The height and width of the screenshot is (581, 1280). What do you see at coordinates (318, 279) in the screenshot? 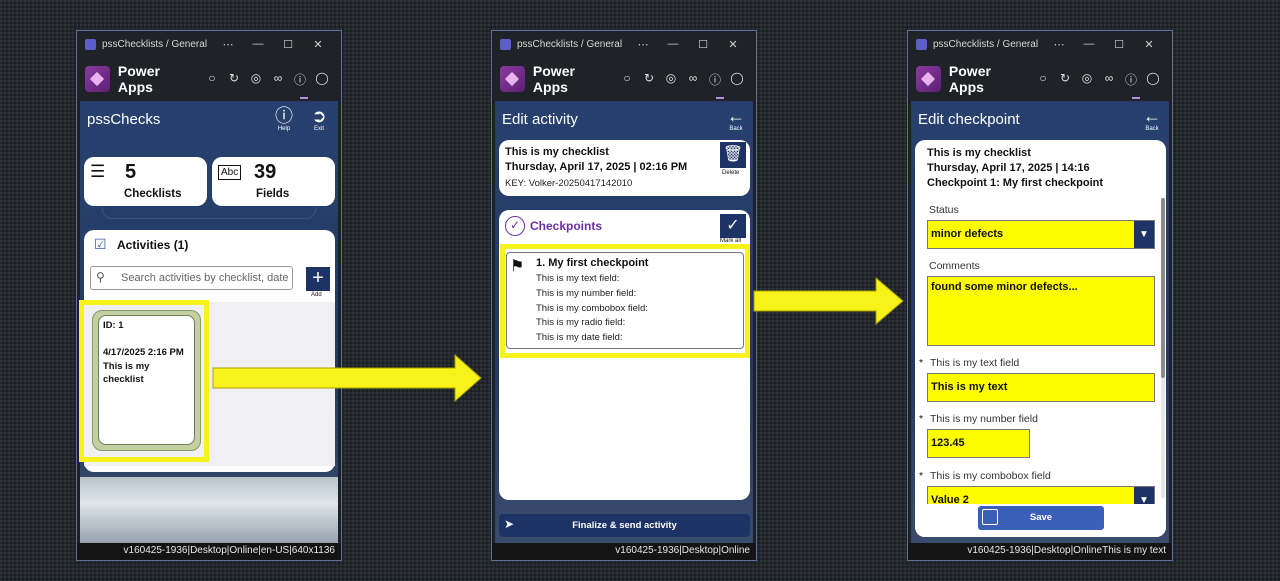
I see `add-button: +` at bounding box center [318, 279].